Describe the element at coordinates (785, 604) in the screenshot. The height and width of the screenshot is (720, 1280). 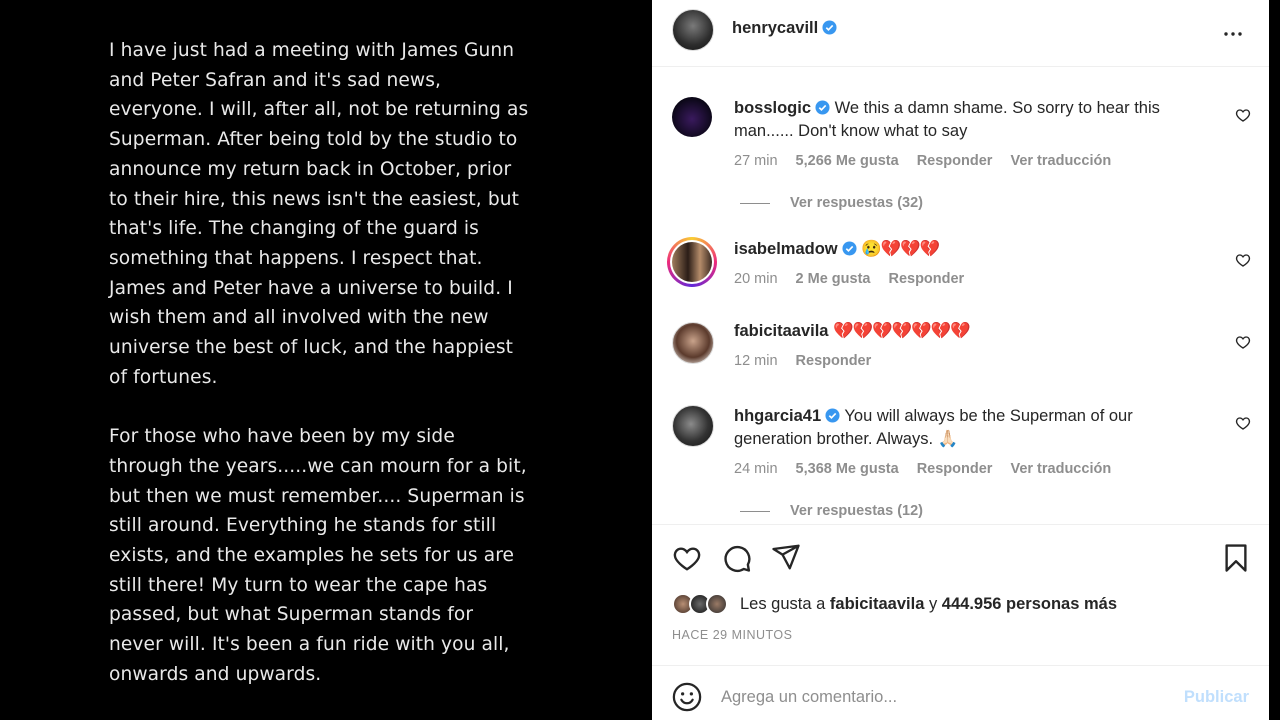
I see `likes-prefix: Les gusta a` at that location.